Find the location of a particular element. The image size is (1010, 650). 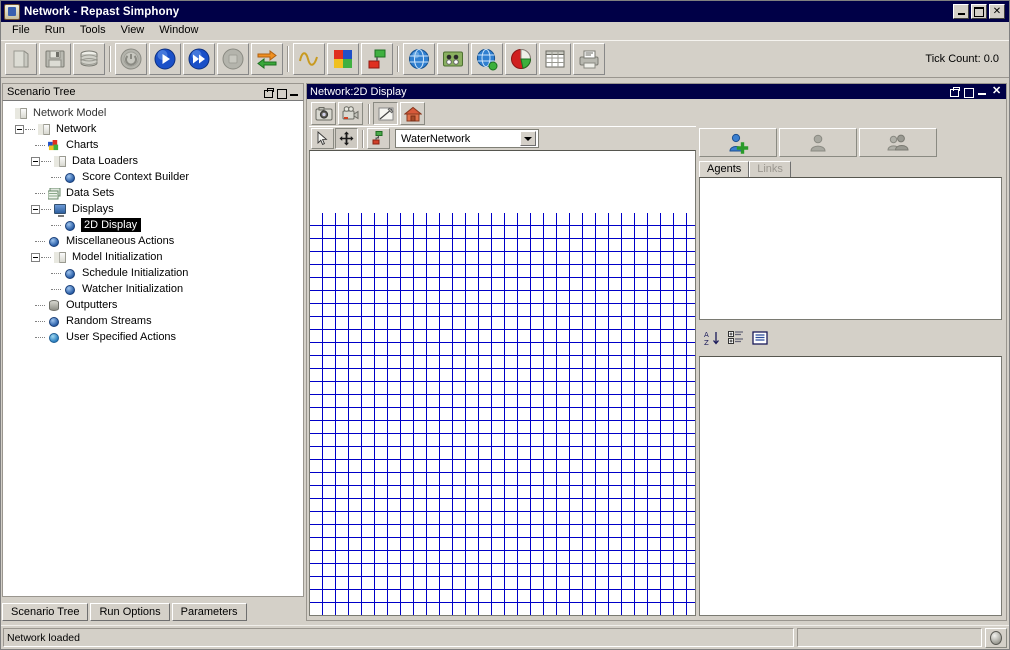

add-geography-button is located at coordinates (487, 59).